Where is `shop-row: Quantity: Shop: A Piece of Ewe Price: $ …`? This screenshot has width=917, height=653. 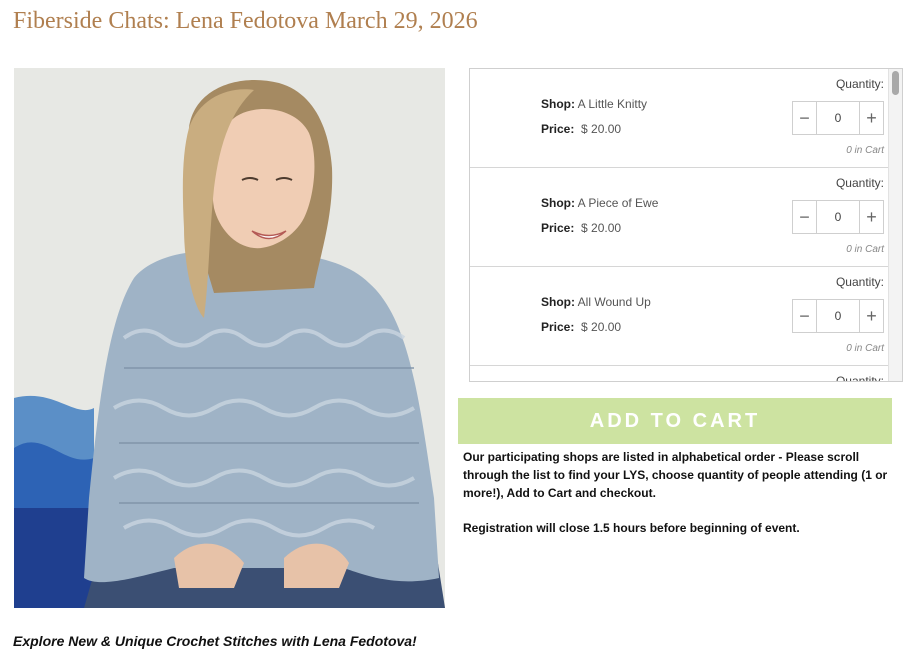
shop-row: Quantity: Shop: A Piece of Ewe Price: $ … is located at coordinates (680, 217).